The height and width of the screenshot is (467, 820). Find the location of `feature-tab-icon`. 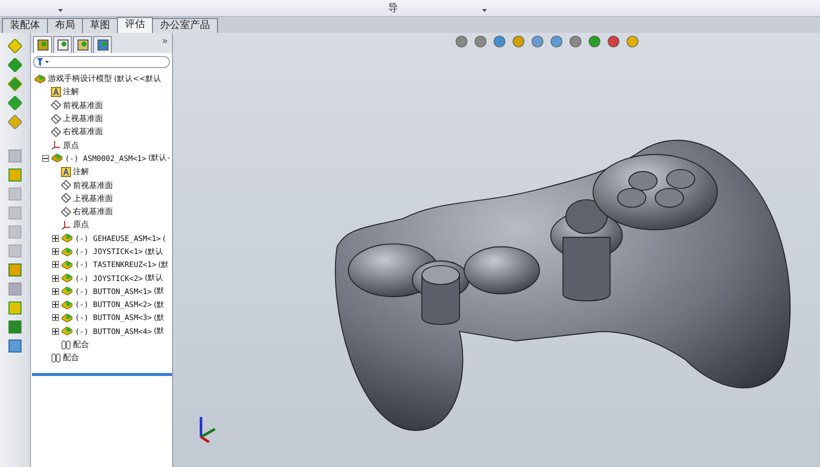

feature-tab-icon is located at coordinates (42, 45).